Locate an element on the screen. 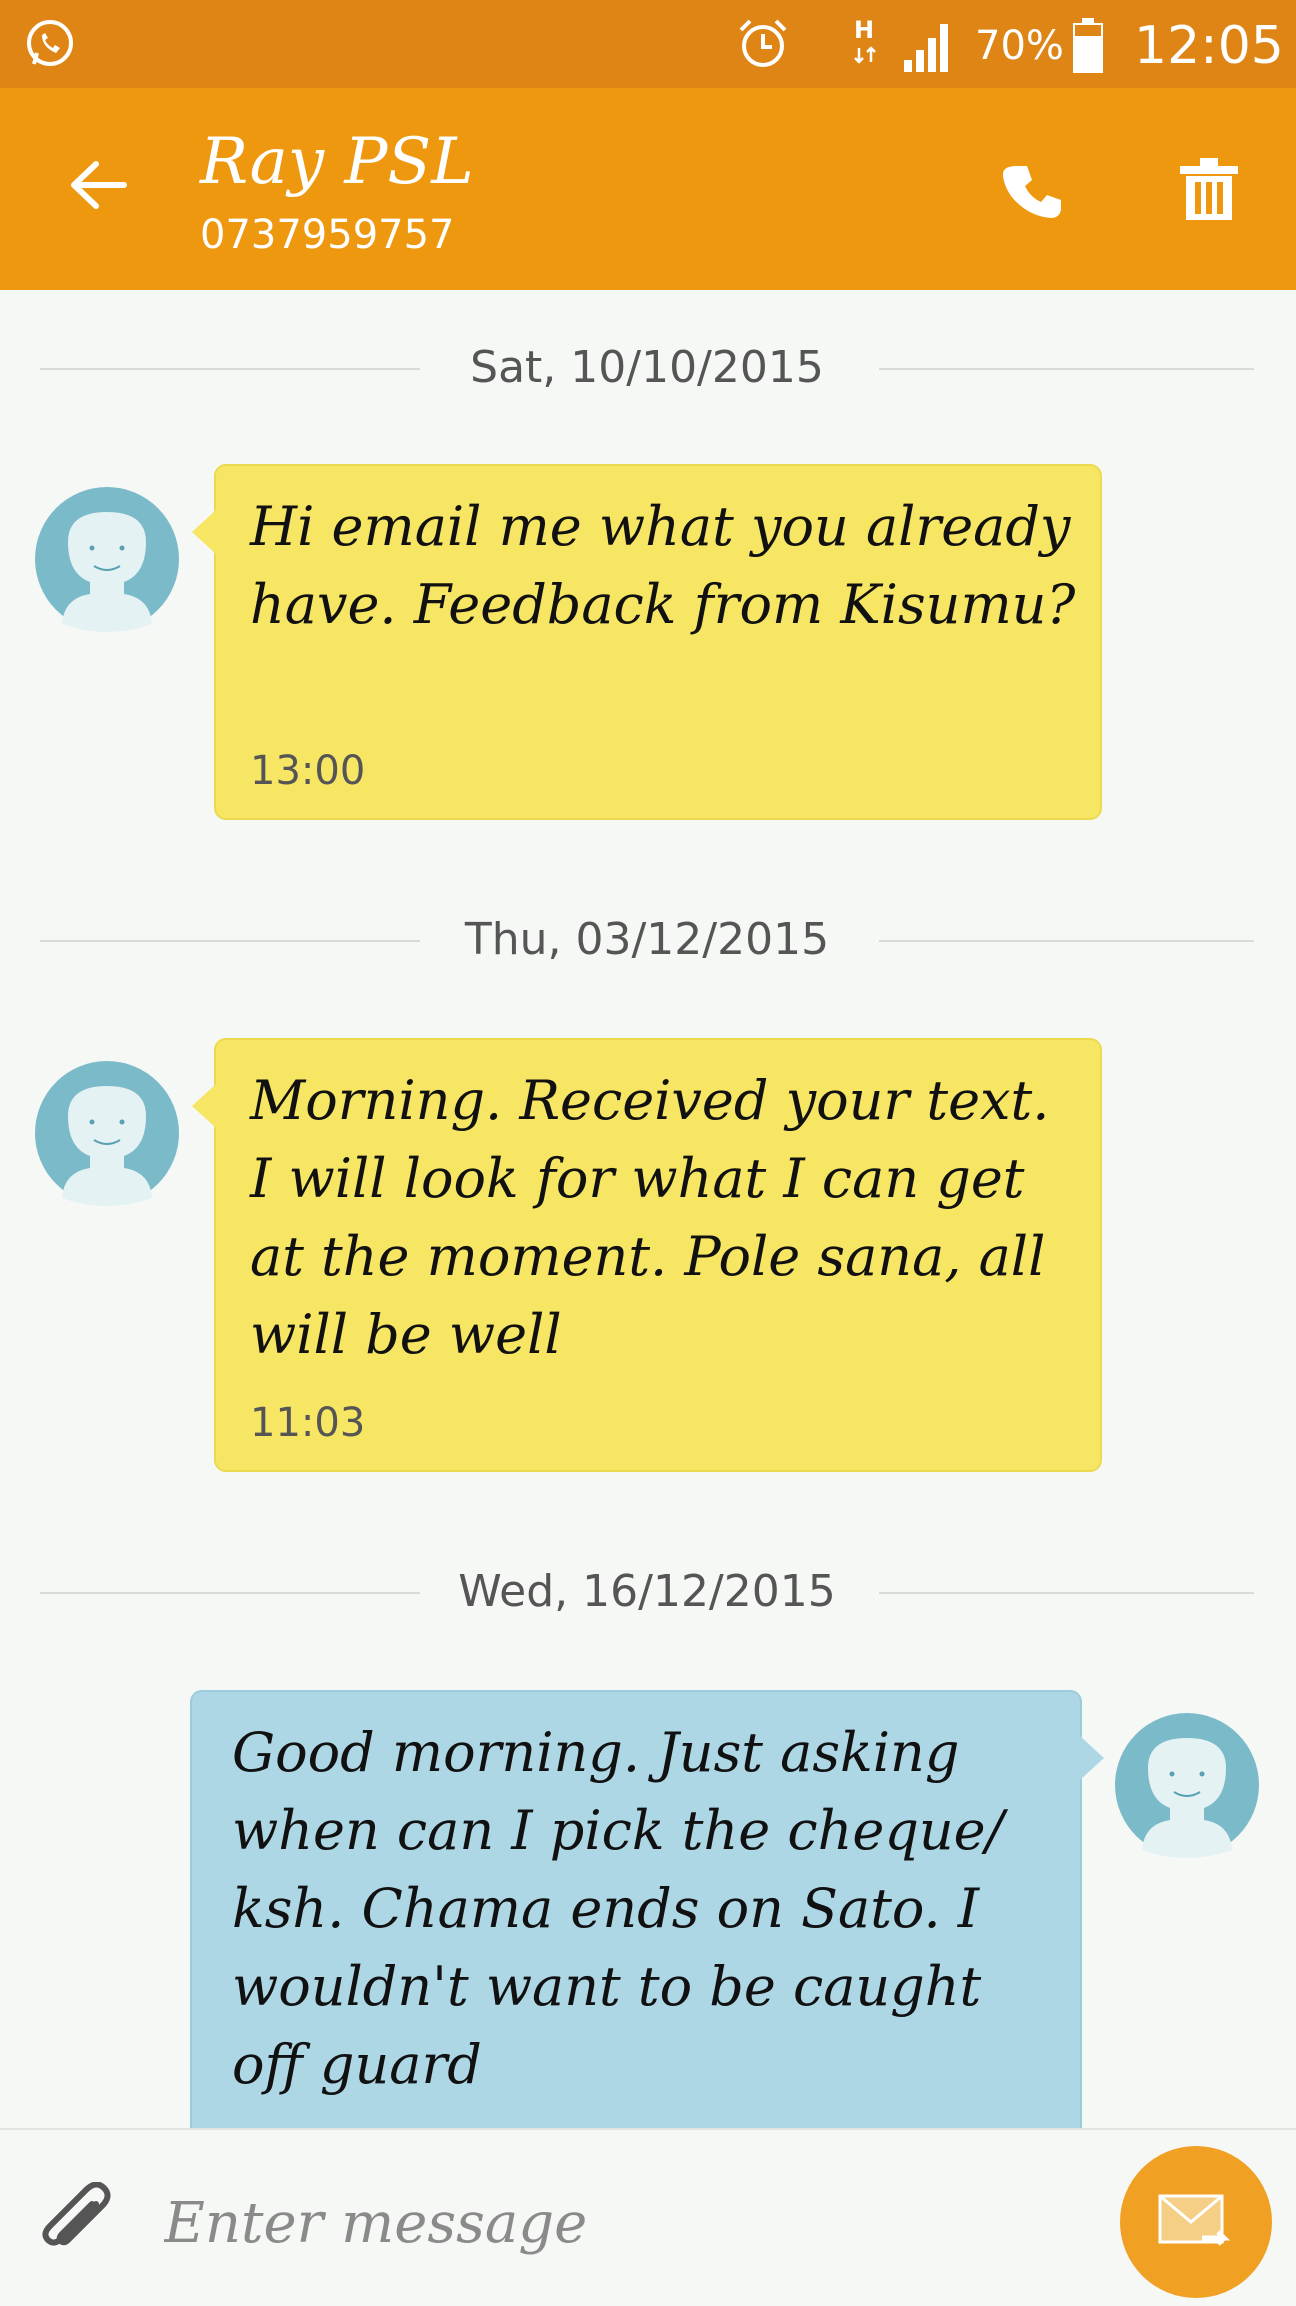 This screenshot has height=2306, width=1296. date-separator: Wed, 16/12/2015 is located at coordinates (647, 1592).